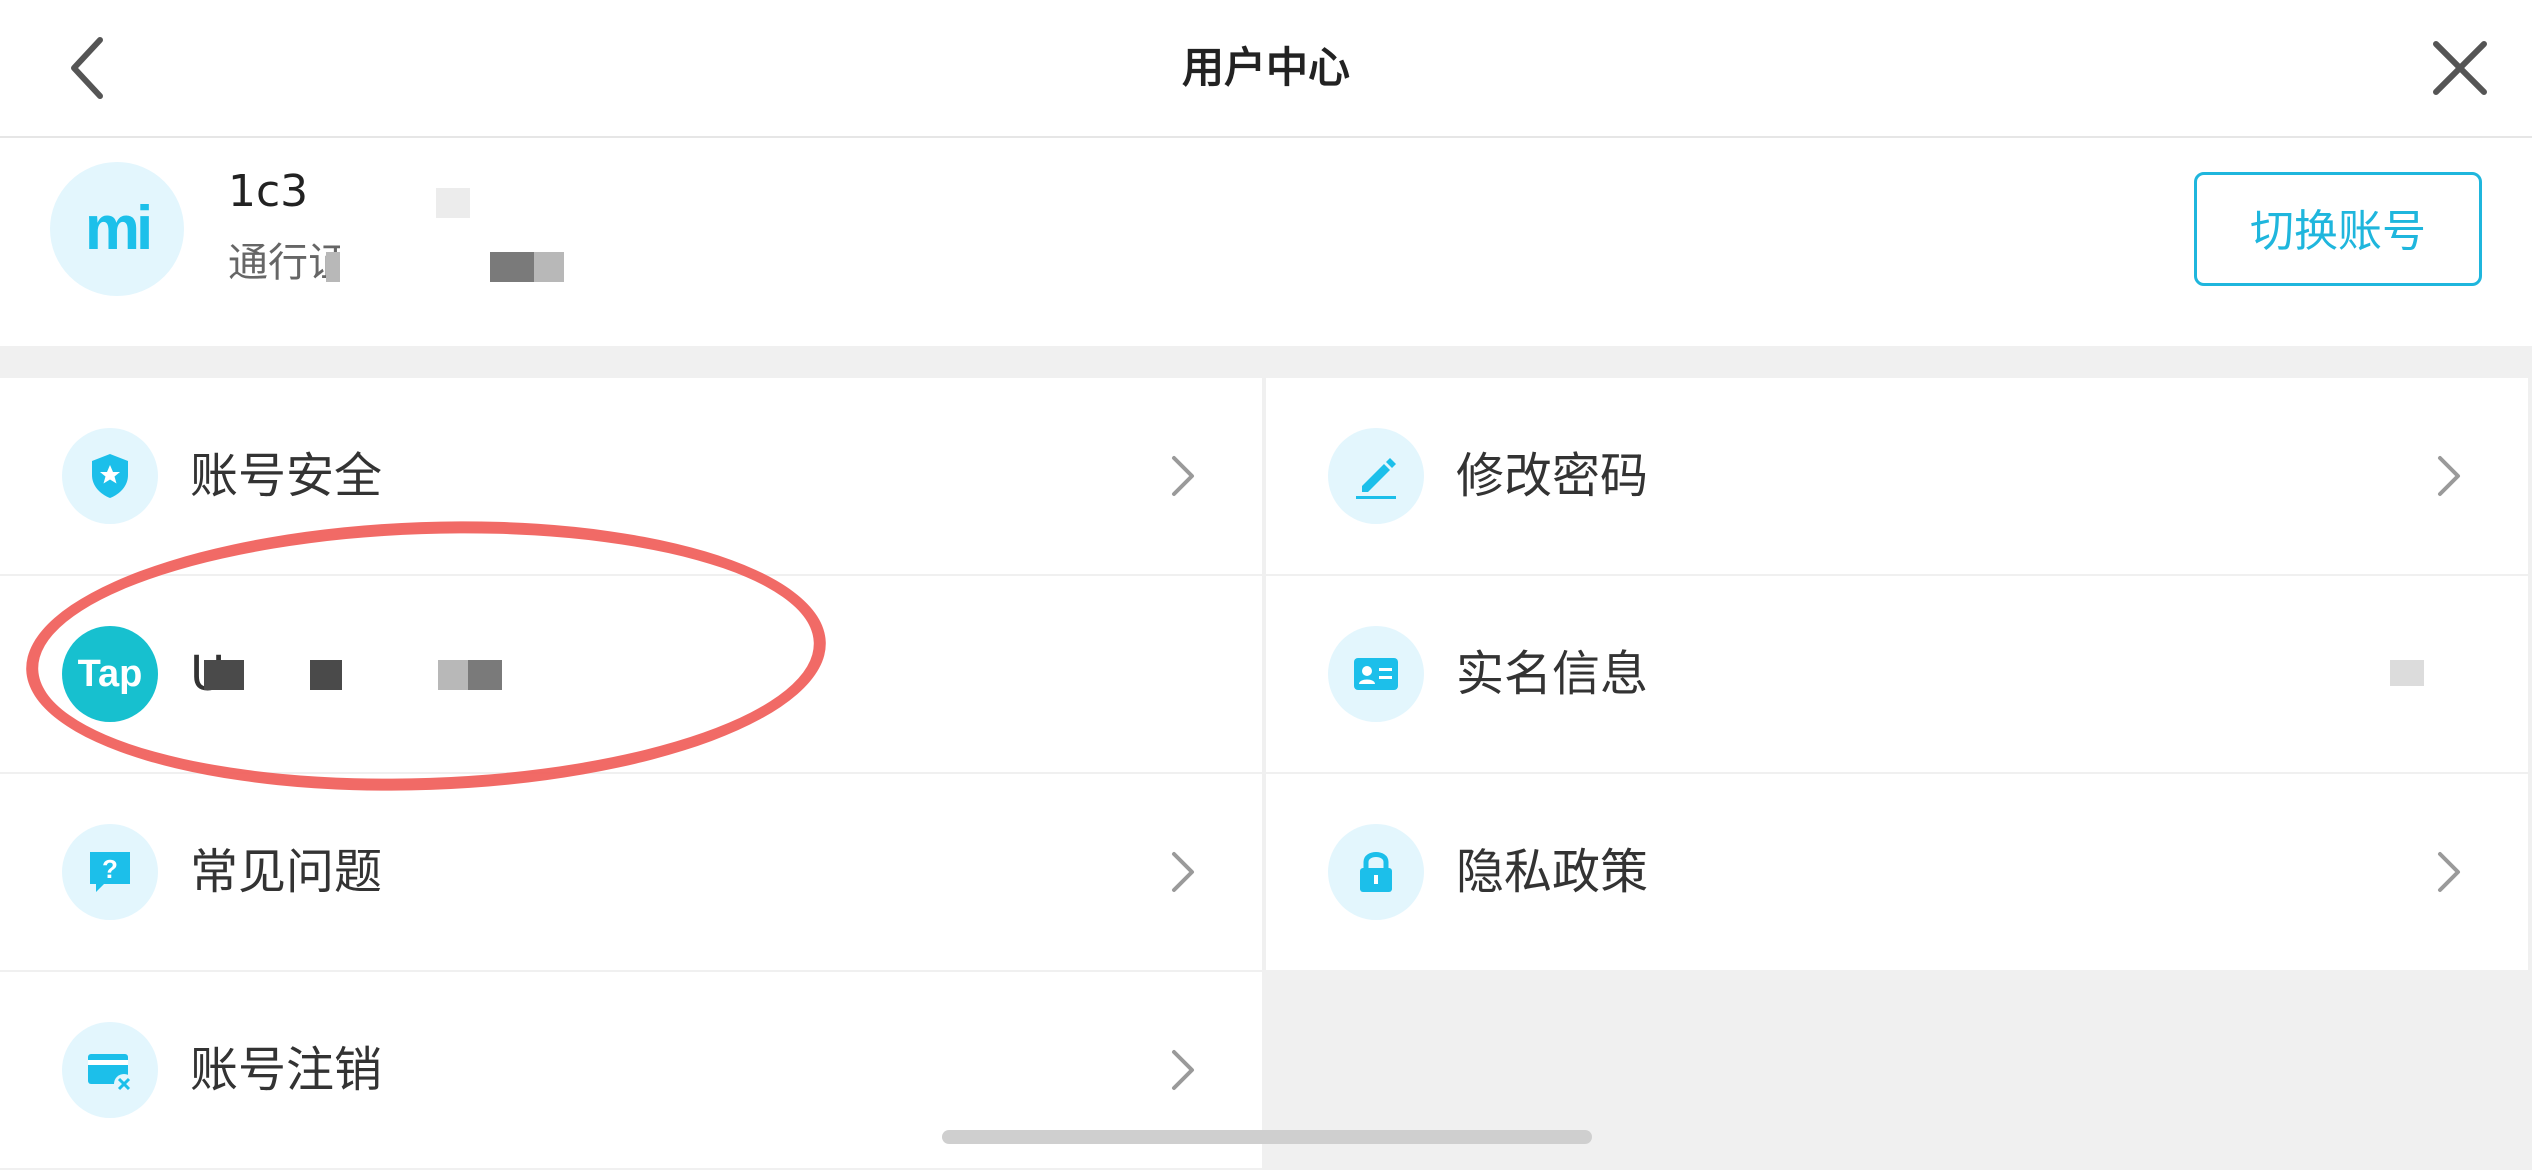  Describe the element at coordinates (1897, 872) in the screenshot. I see `menu-item-privacy-policy: 隐私政策` at that location.